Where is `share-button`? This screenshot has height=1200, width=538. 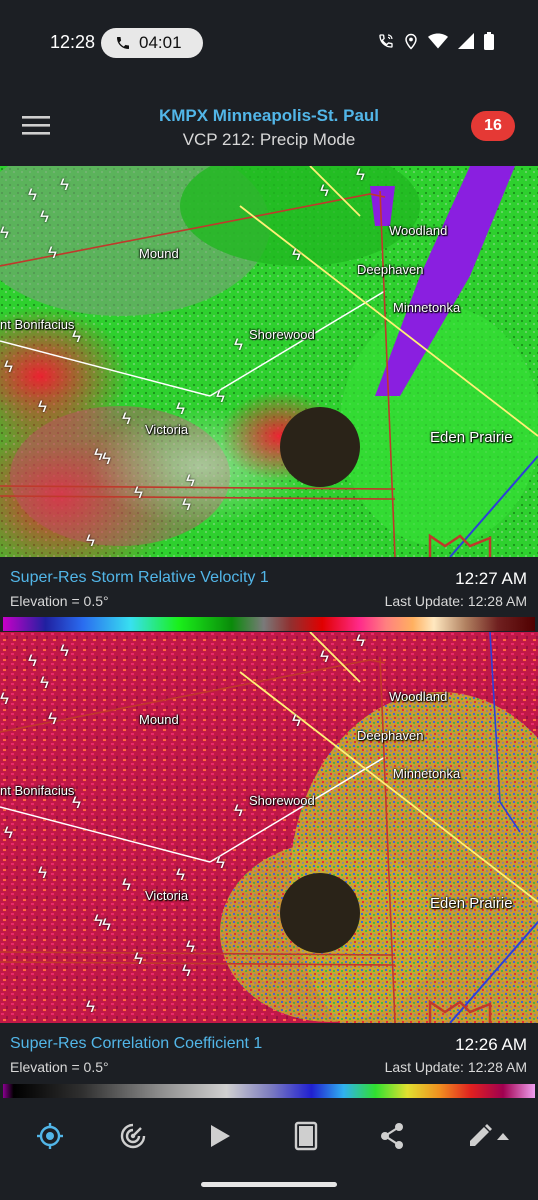 share-button is located at coordinates (392, 1136).